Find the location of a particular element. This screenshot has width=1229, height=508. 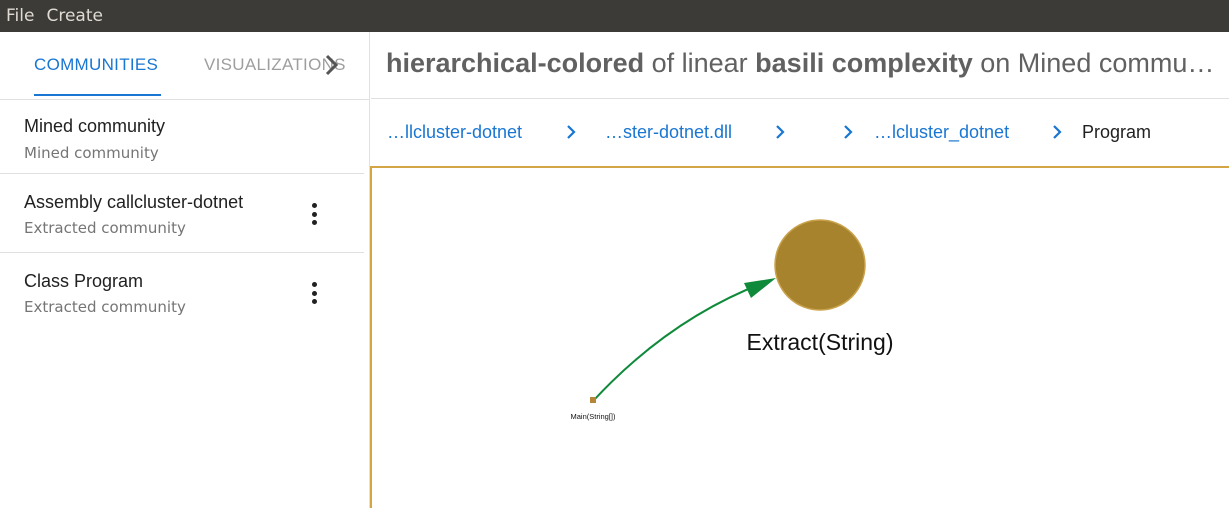

list-item-title: Assembly callcluster-dotnet is located at coordinates (134, 202).